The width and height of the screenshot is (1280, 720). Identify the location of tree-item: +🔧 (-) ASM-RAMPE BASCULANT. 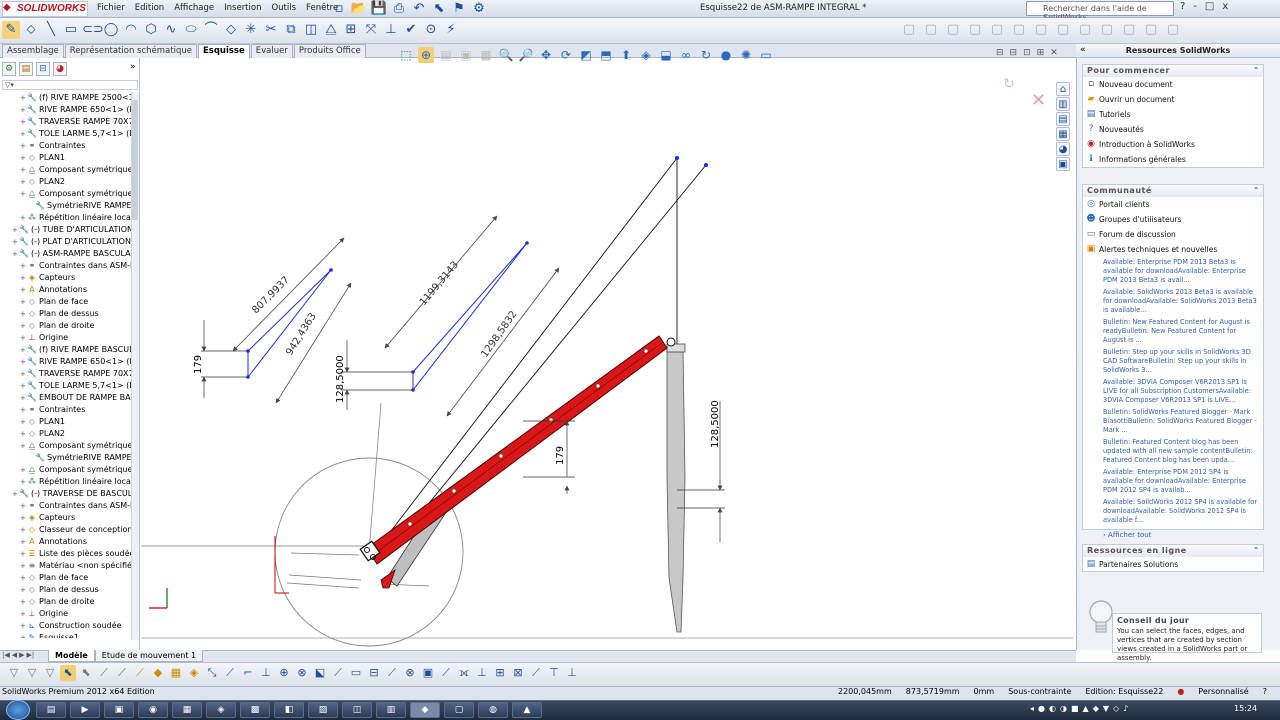
(74, 254).